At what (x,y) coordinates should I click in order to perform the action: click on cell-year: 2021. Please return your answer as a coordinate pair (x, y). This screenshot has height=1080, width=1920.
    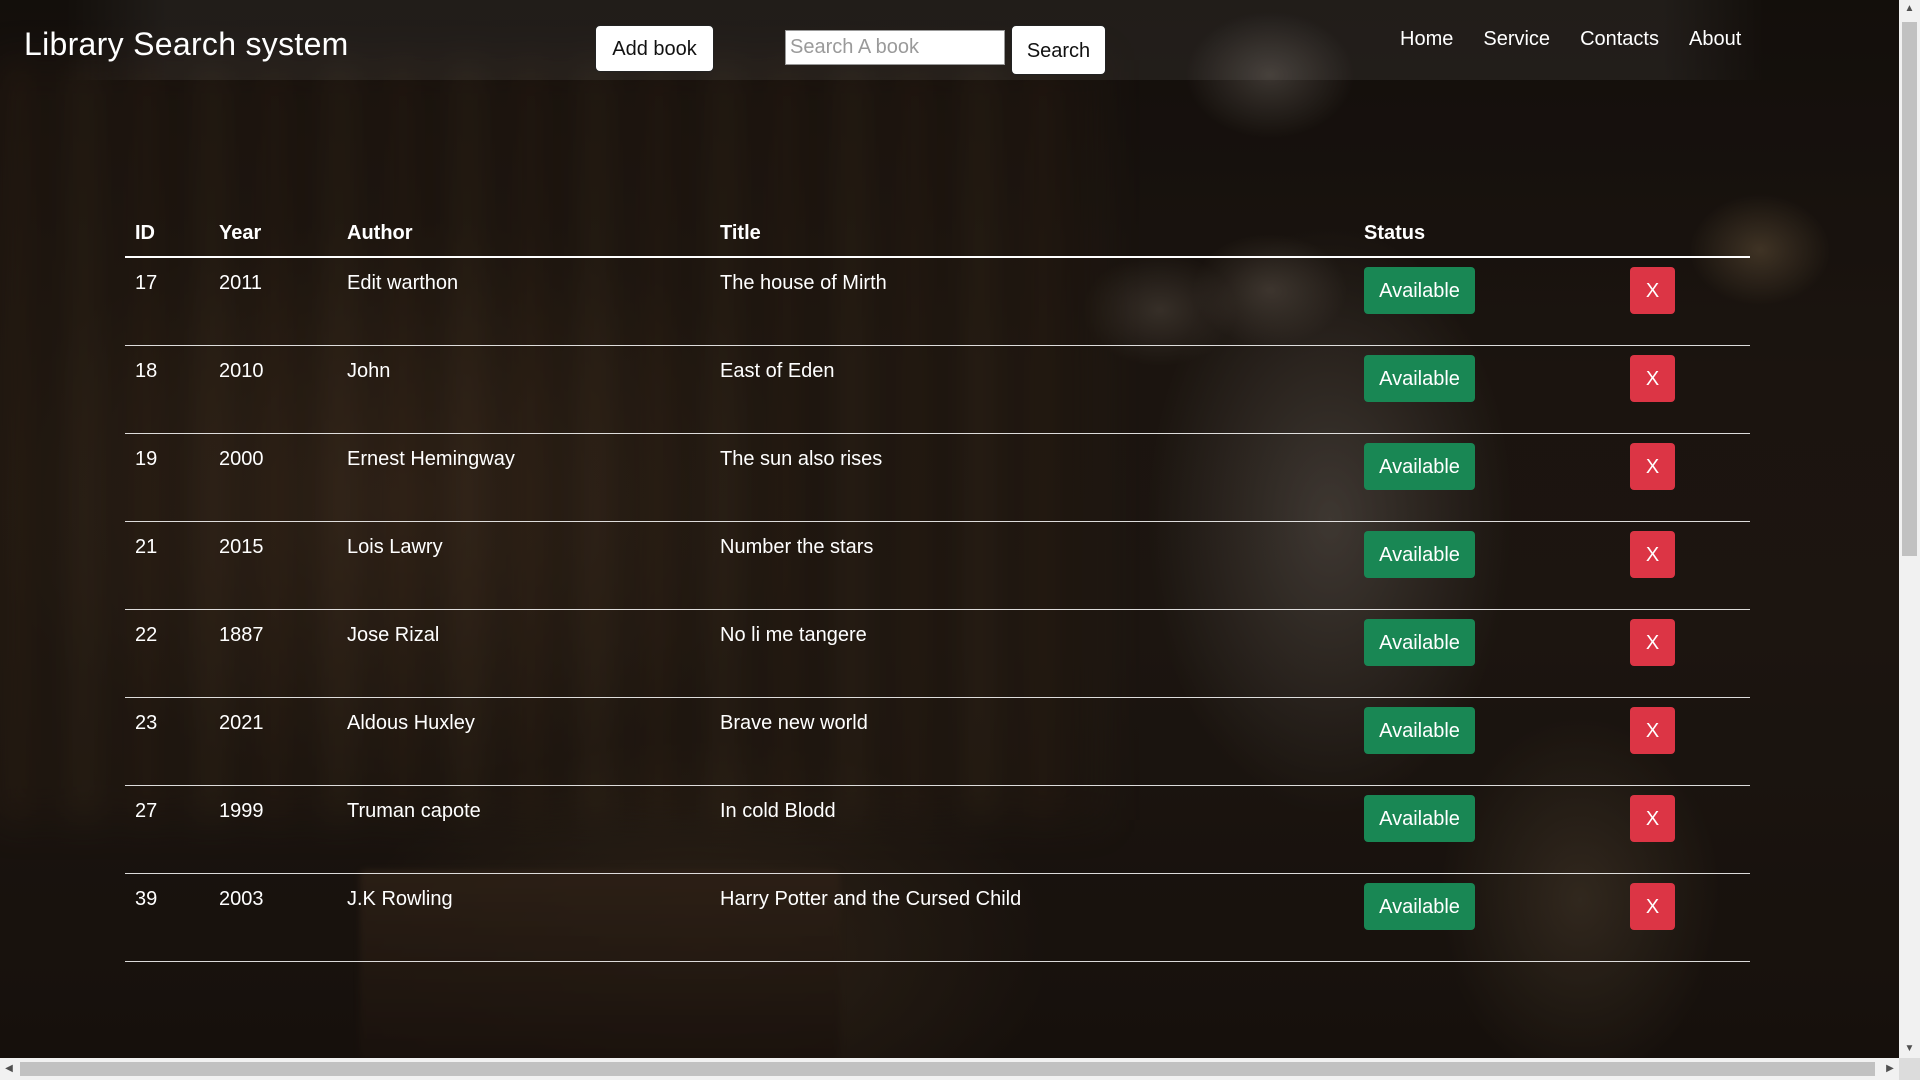
    Looking at the image, I should click on (241, 723).